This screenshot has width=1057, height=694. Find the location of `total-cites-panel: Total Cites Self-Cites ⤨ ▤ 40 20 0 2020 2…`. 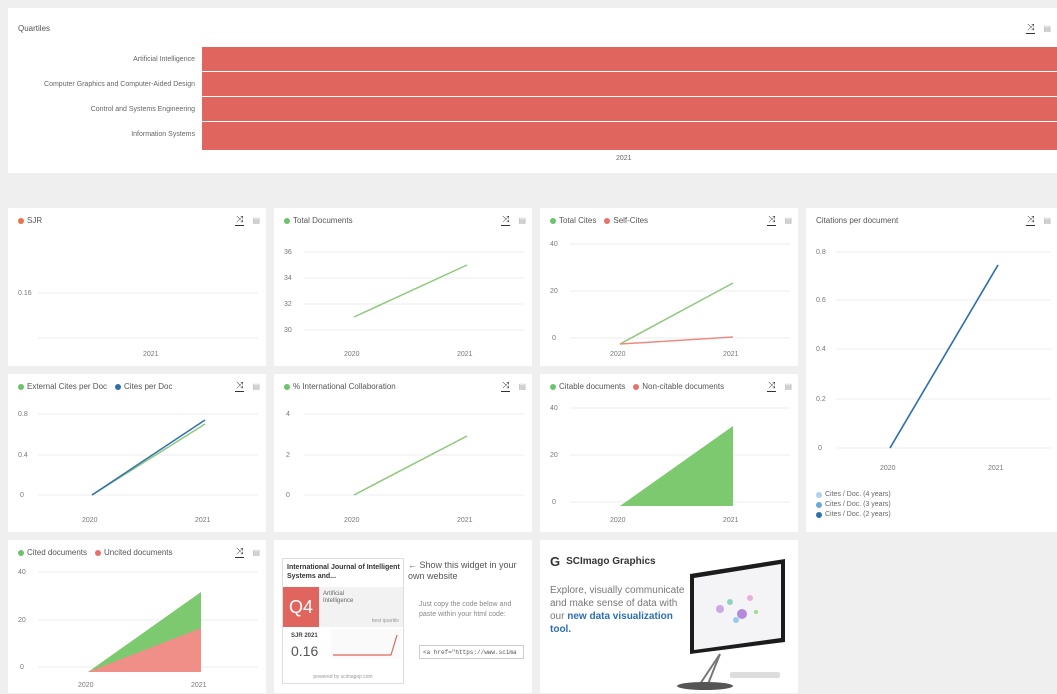

total-cites-panel: Total Cites Self-Cites ⤨ ▤ 40 20 0 2020 2… is located at coordinates (669, 287).